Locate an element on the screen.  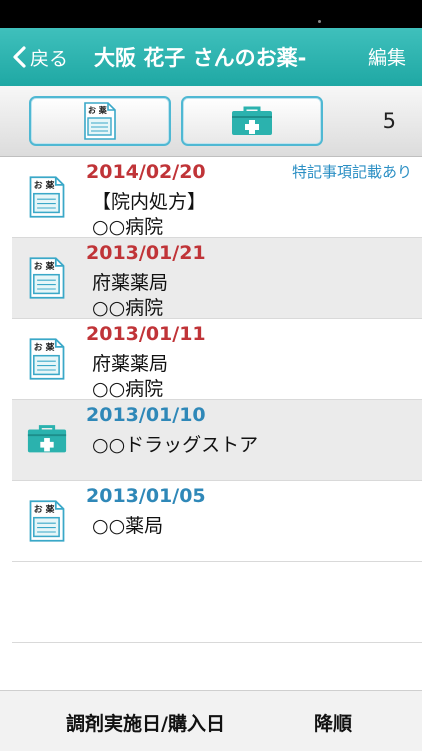
filter-toolbar: お 薬 5 is located at coordinates (211, 121).